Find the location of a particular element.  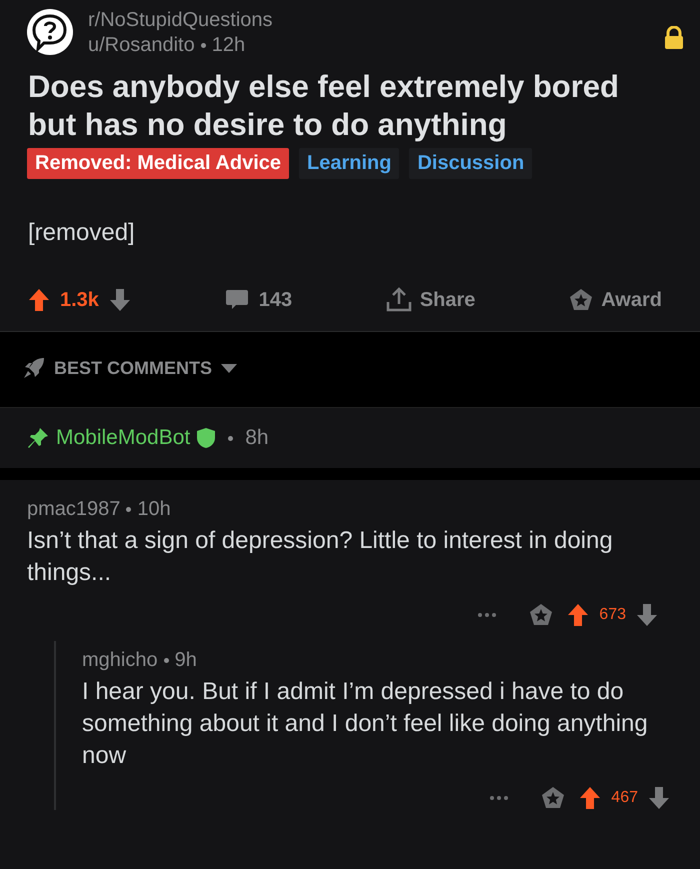

comment-count: 143 is located at coordinates (275, 300).